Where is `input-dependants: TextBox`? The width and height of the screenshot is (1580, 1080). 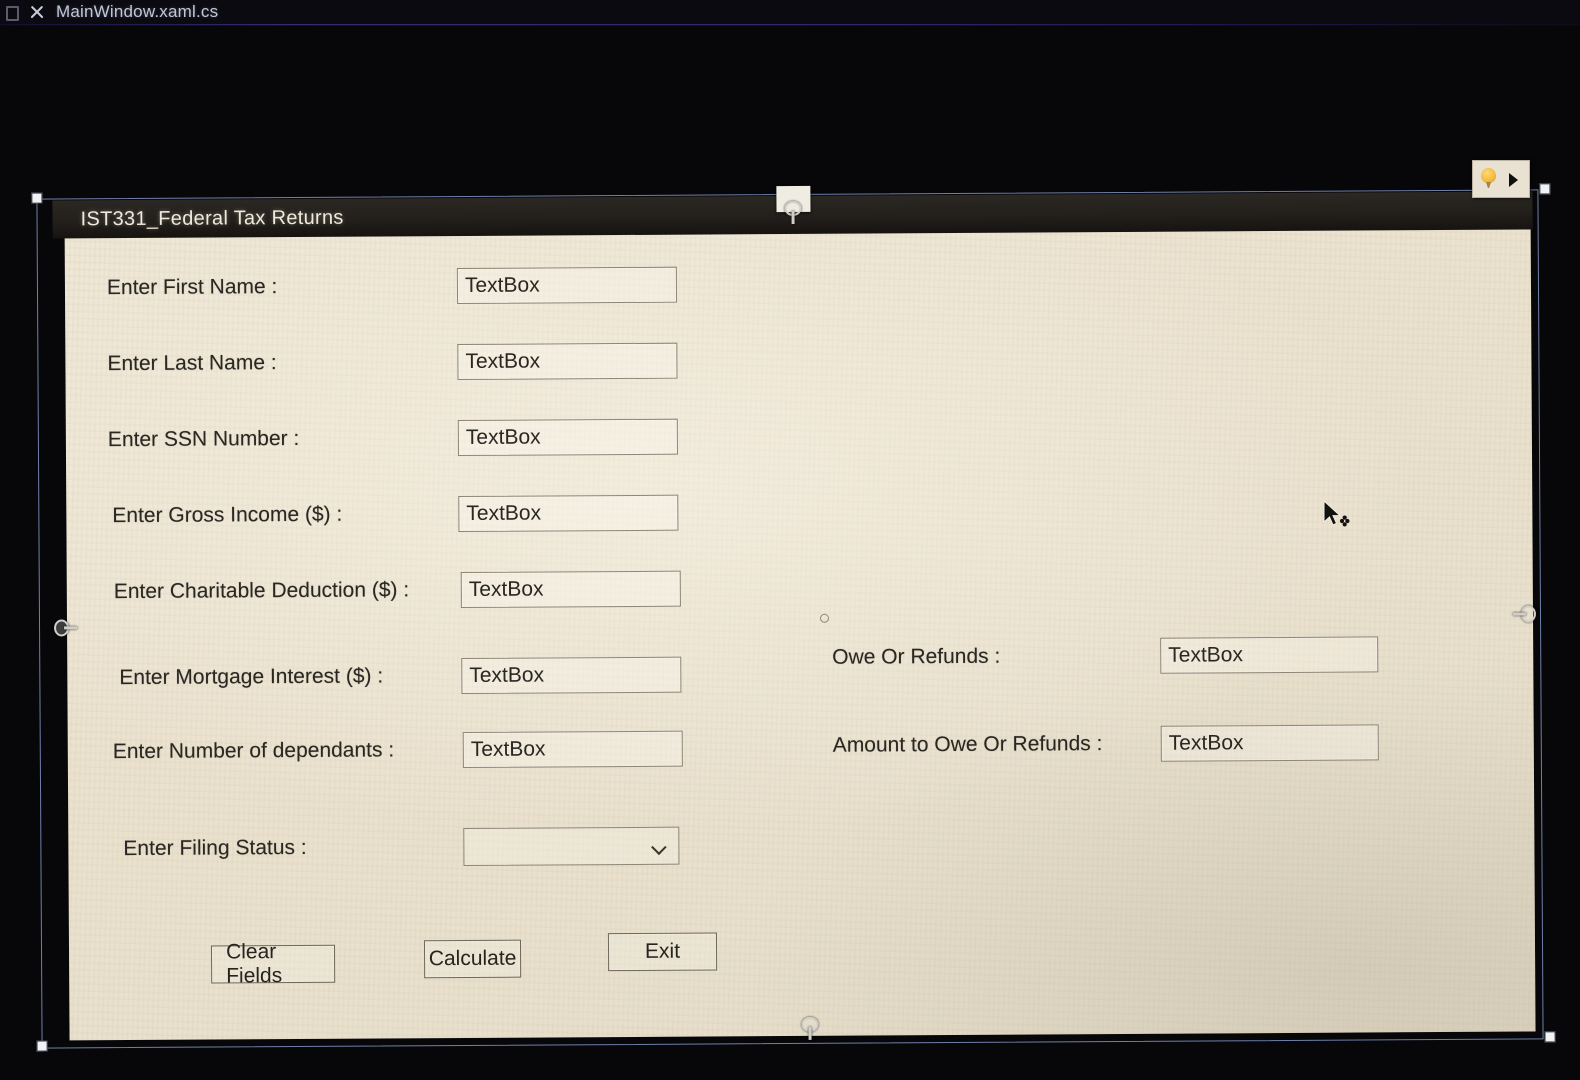
input-dependants: TextBox is located at coordinates (572, 749).